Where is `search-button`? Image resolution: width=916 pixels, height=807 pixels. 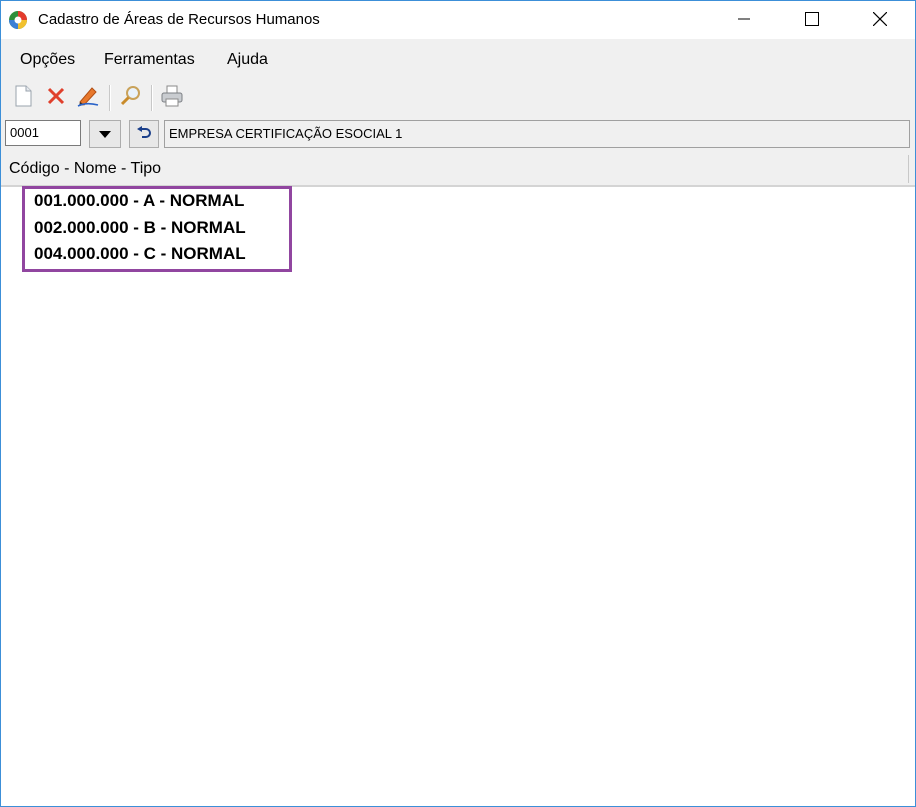 search-button is located at coordinates (130, 97).